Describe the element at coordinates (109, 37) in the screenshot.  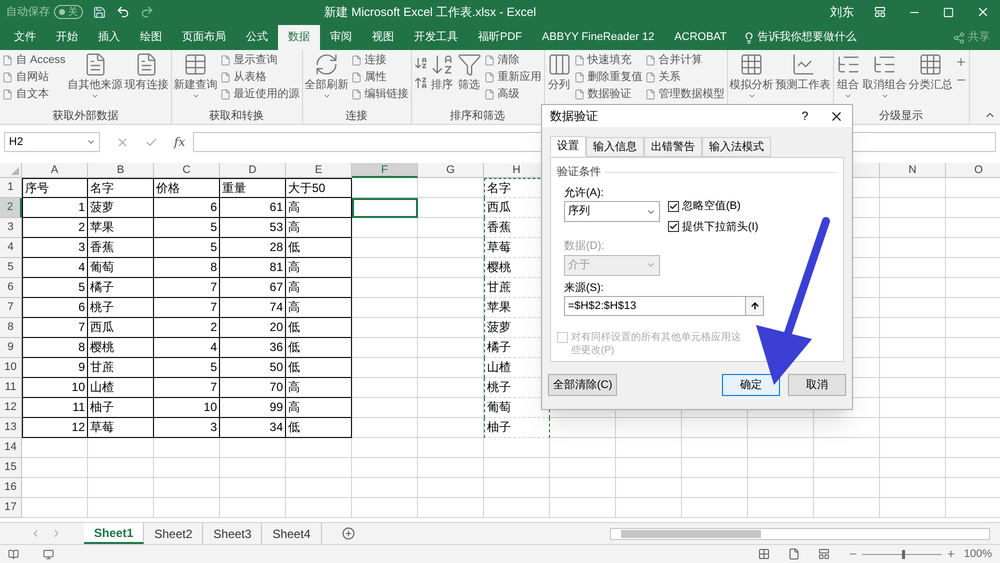
I see `ribbon-tab: 插入` at that location.